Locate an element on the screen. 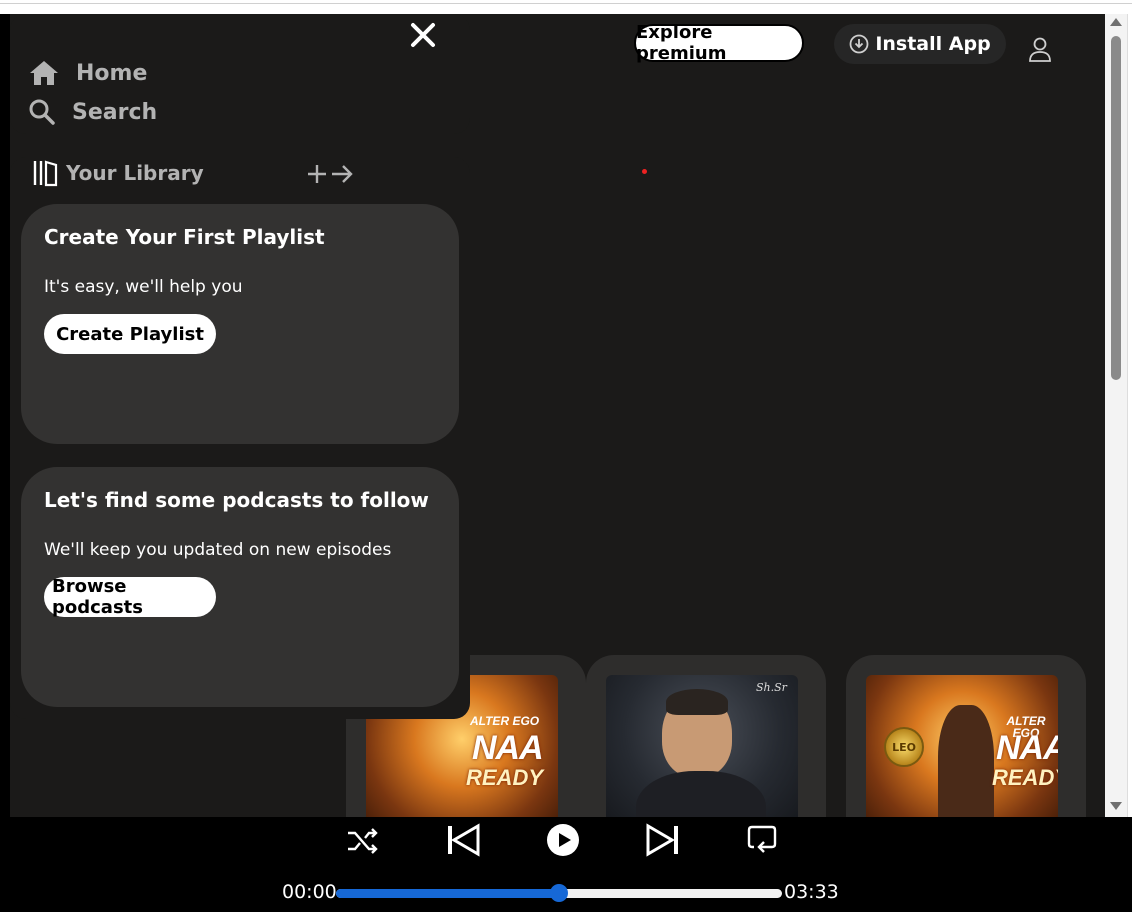 The height and width of the screenshot is (912, 1132). create-playlist-button: Create Playlist is located at coordinates (130, 334).